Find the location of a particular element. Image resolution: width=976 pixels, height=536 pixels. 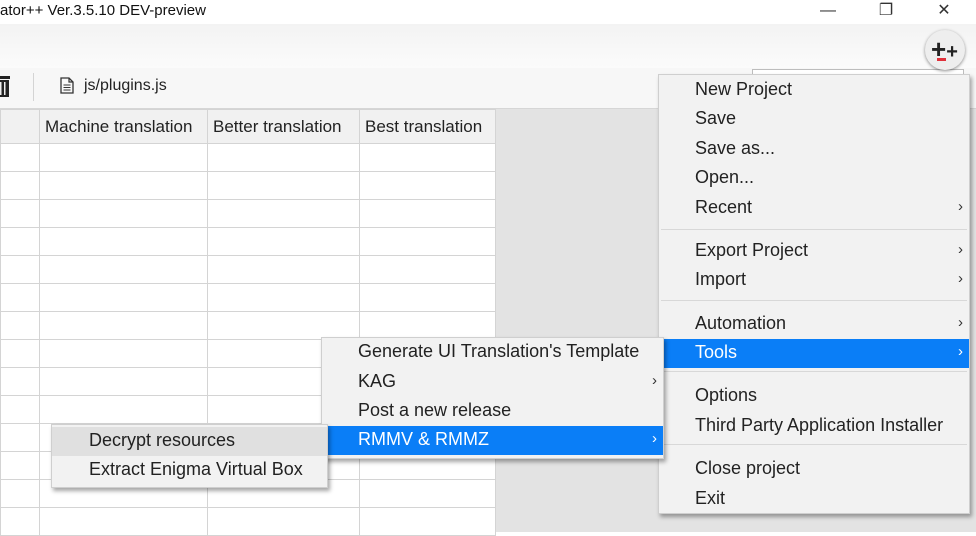

menu-item-label: RMMV & RMMZ is located at coordinates (423, 439).